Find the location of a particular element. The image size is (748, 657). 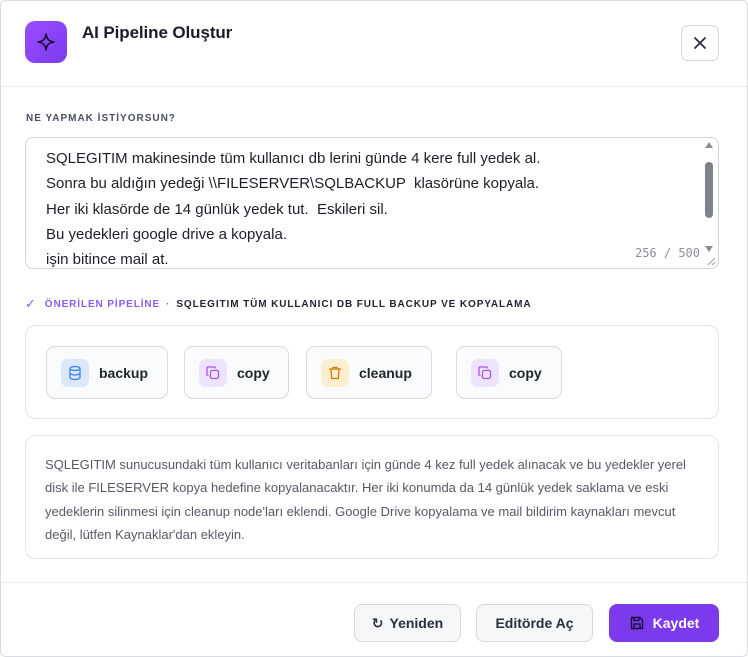

pipeline-nodes: backup copy cleanup copy is located at coordinates (372, 372).